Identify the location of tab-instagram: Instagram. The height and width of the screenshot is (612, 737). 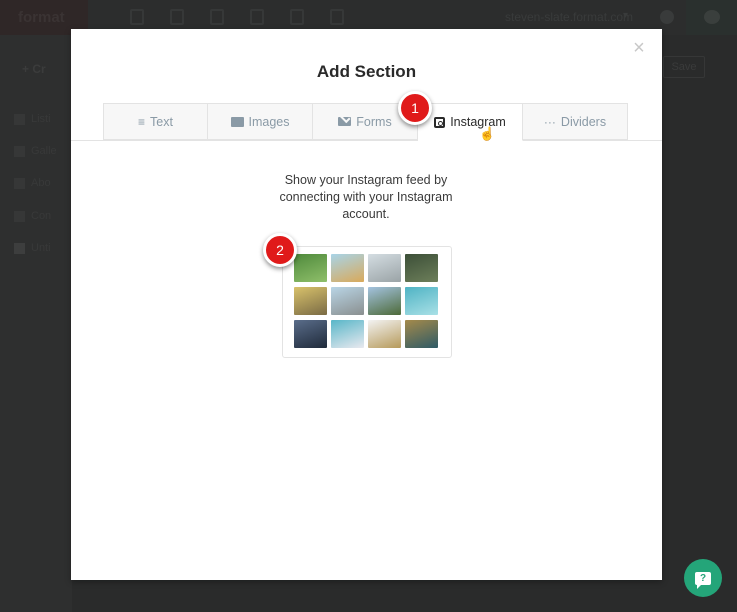
(470, 122).